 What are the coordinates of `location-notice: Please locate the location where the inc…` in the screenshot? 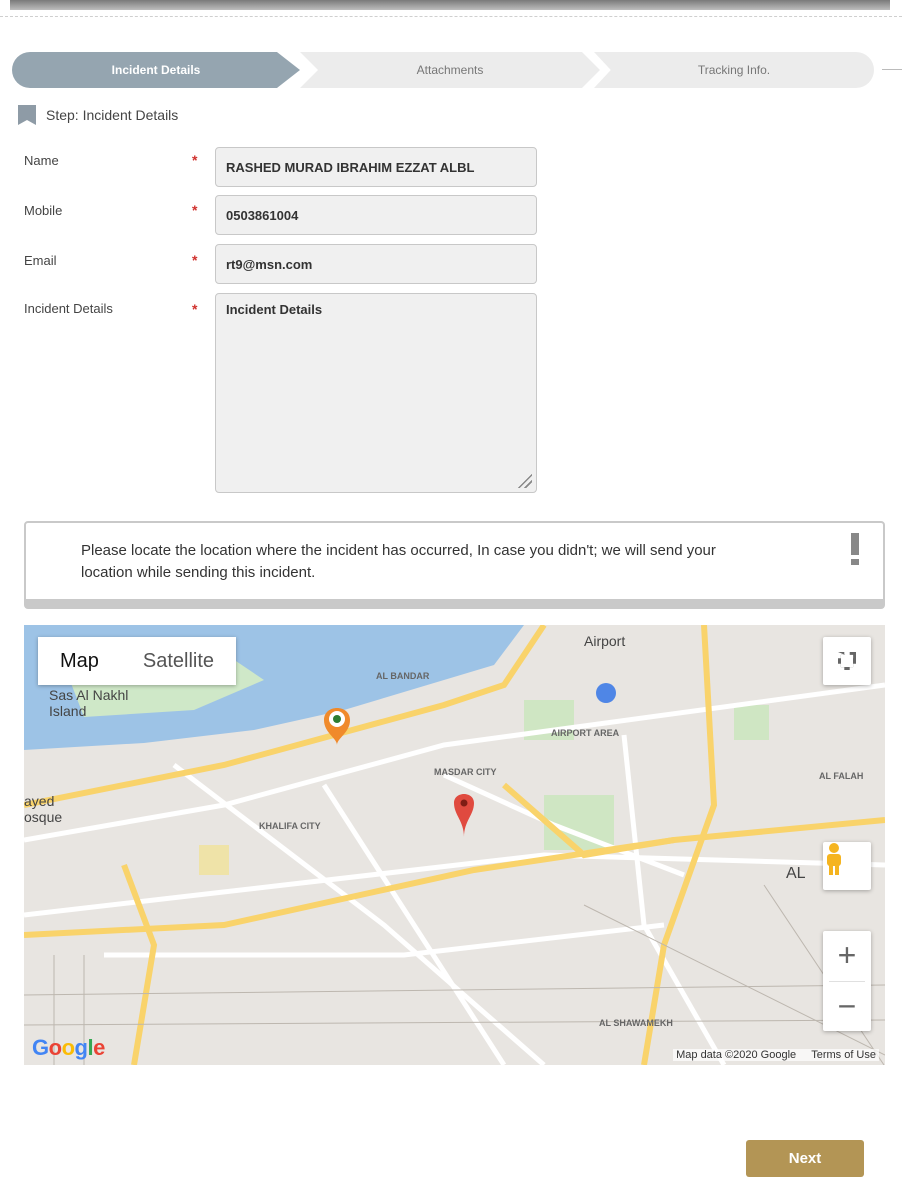 It's located at (454, 565).